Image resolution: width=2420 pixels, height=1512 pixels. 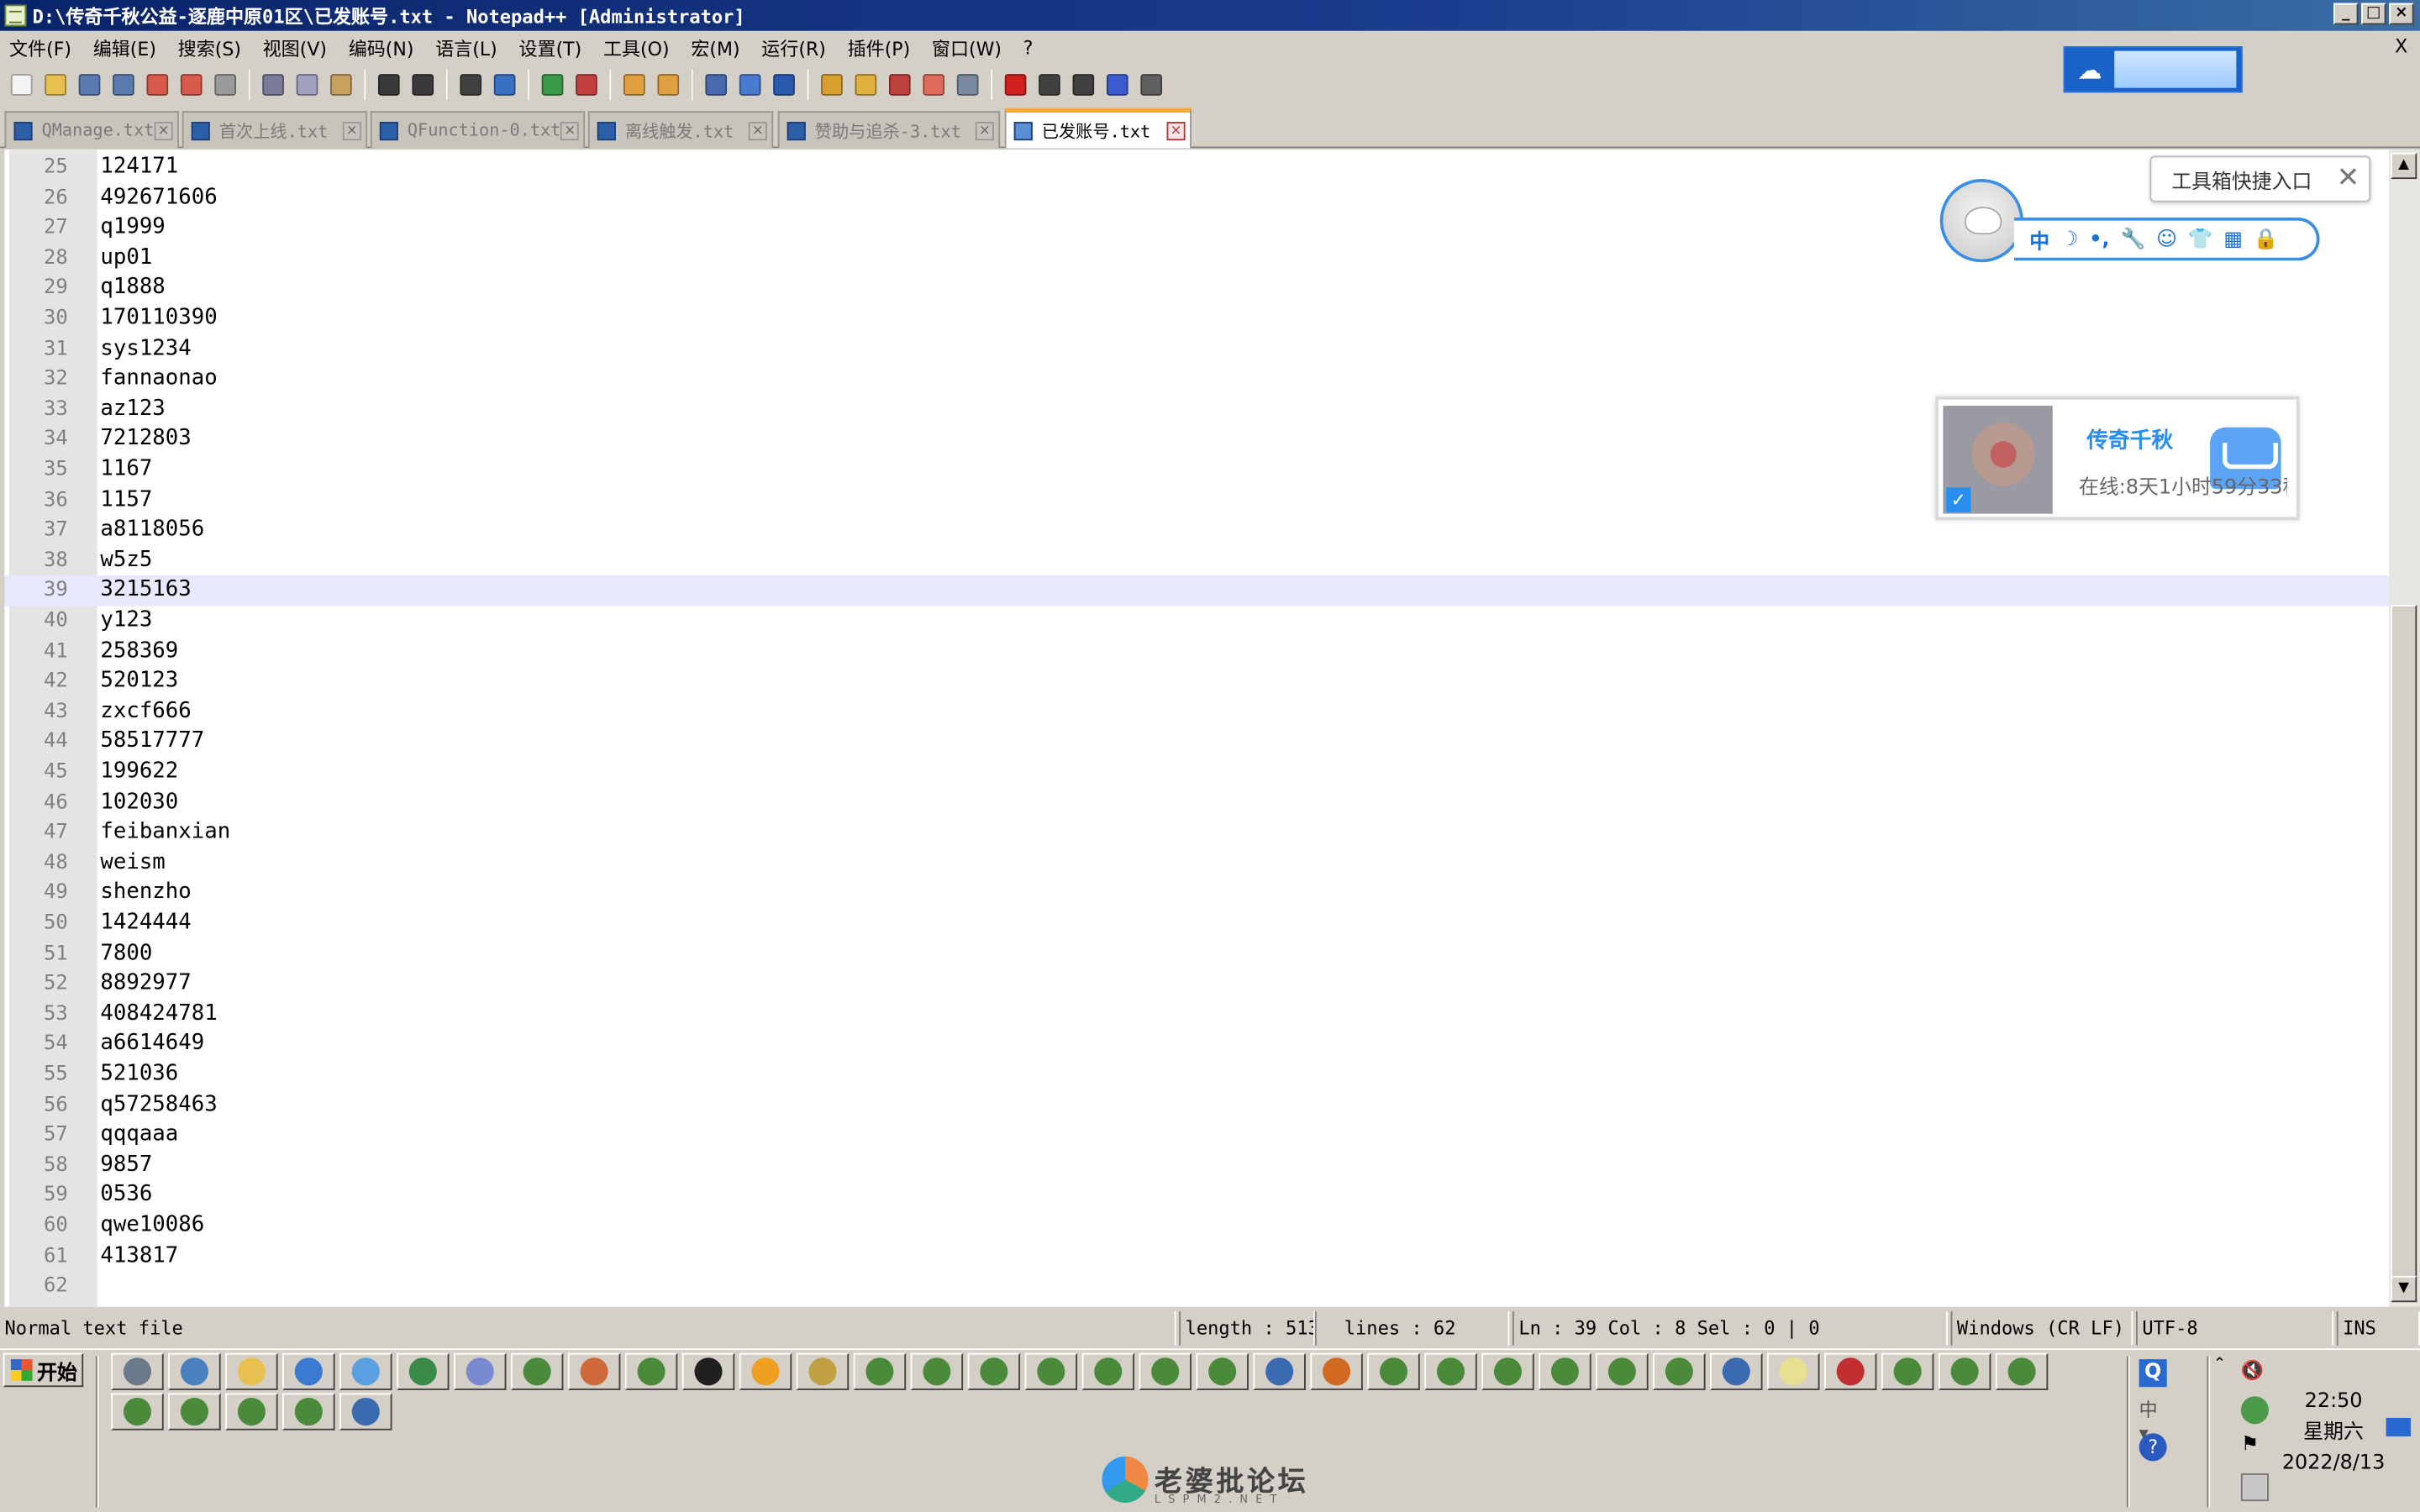 What do you see at coordinates (43, 1370) in the screenshot?
I see `start-button: 开始` at bounding box center [43, 1370].